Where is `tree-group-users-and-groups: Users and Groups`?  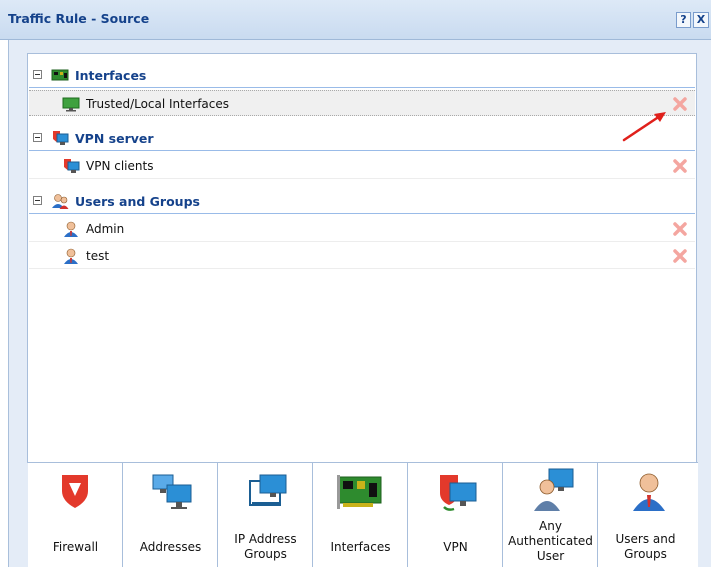
tree-group-users-and-groups: Users and Groups is located at coordinates (362, 201).